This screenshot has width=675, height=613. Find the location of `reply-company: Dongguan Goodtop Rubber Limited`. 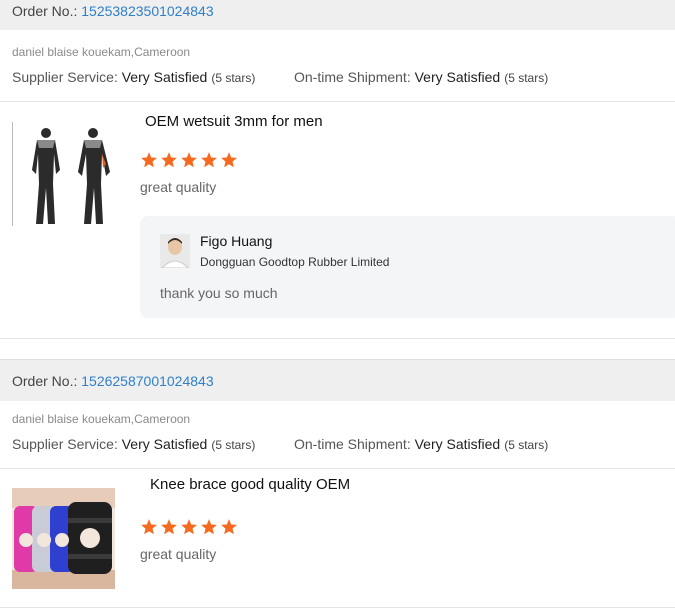

reply-company: Dongguan Goodtop Rubber Limited is located at coordinates (295, 262).